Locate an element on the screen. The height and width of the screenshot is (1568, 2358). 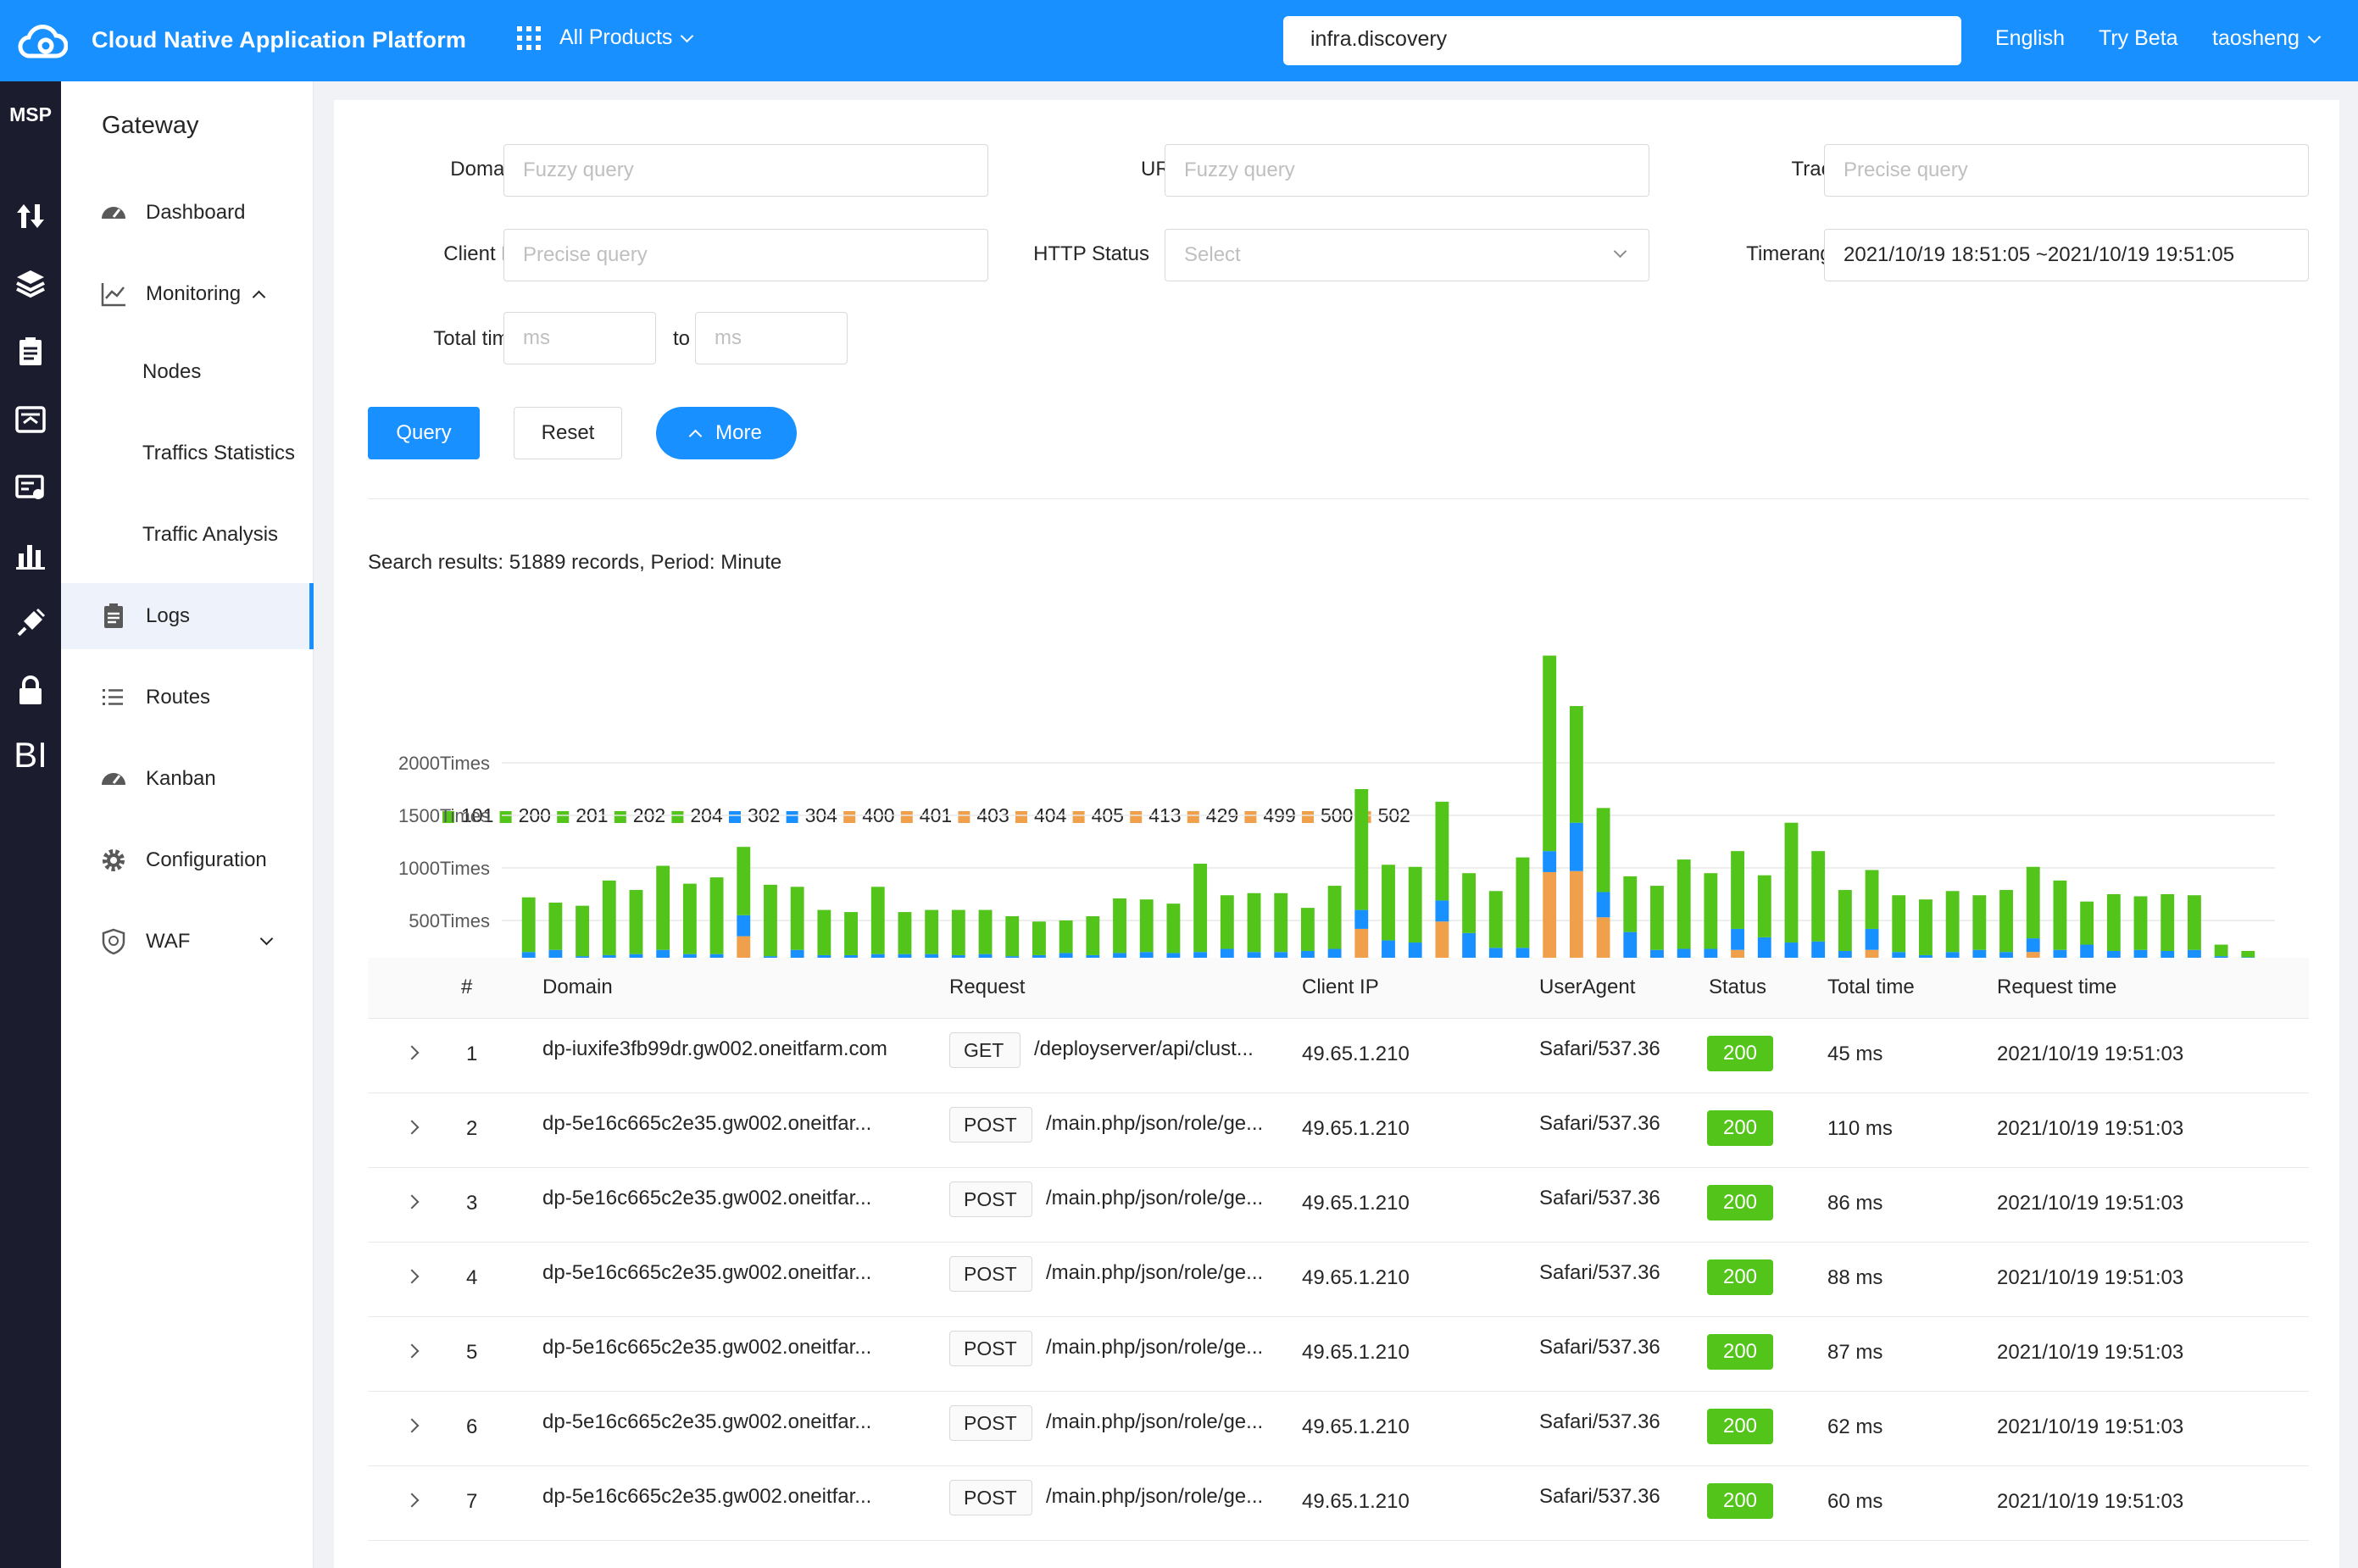
sidebar-item-dashboard: Dashboard is located at coordinates (188, 213).